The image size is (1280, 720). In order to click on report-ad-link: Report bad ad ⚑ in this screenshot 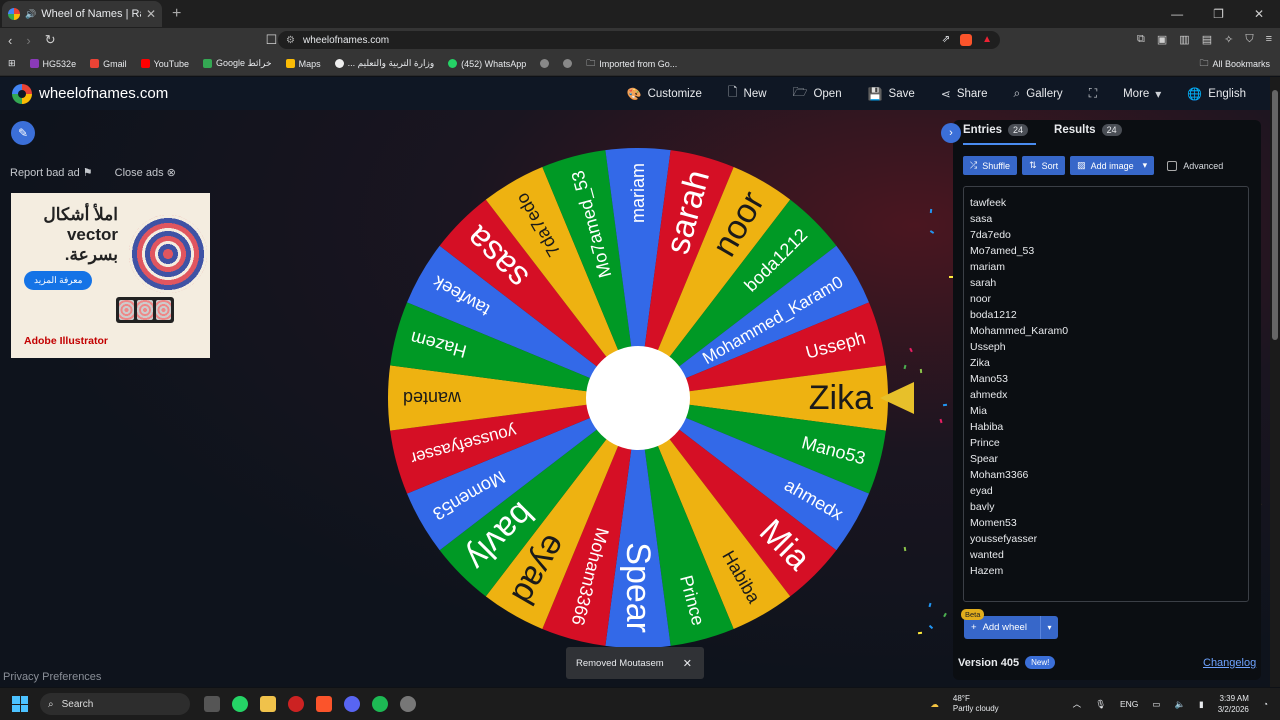, I will do `click(51, 172)`.